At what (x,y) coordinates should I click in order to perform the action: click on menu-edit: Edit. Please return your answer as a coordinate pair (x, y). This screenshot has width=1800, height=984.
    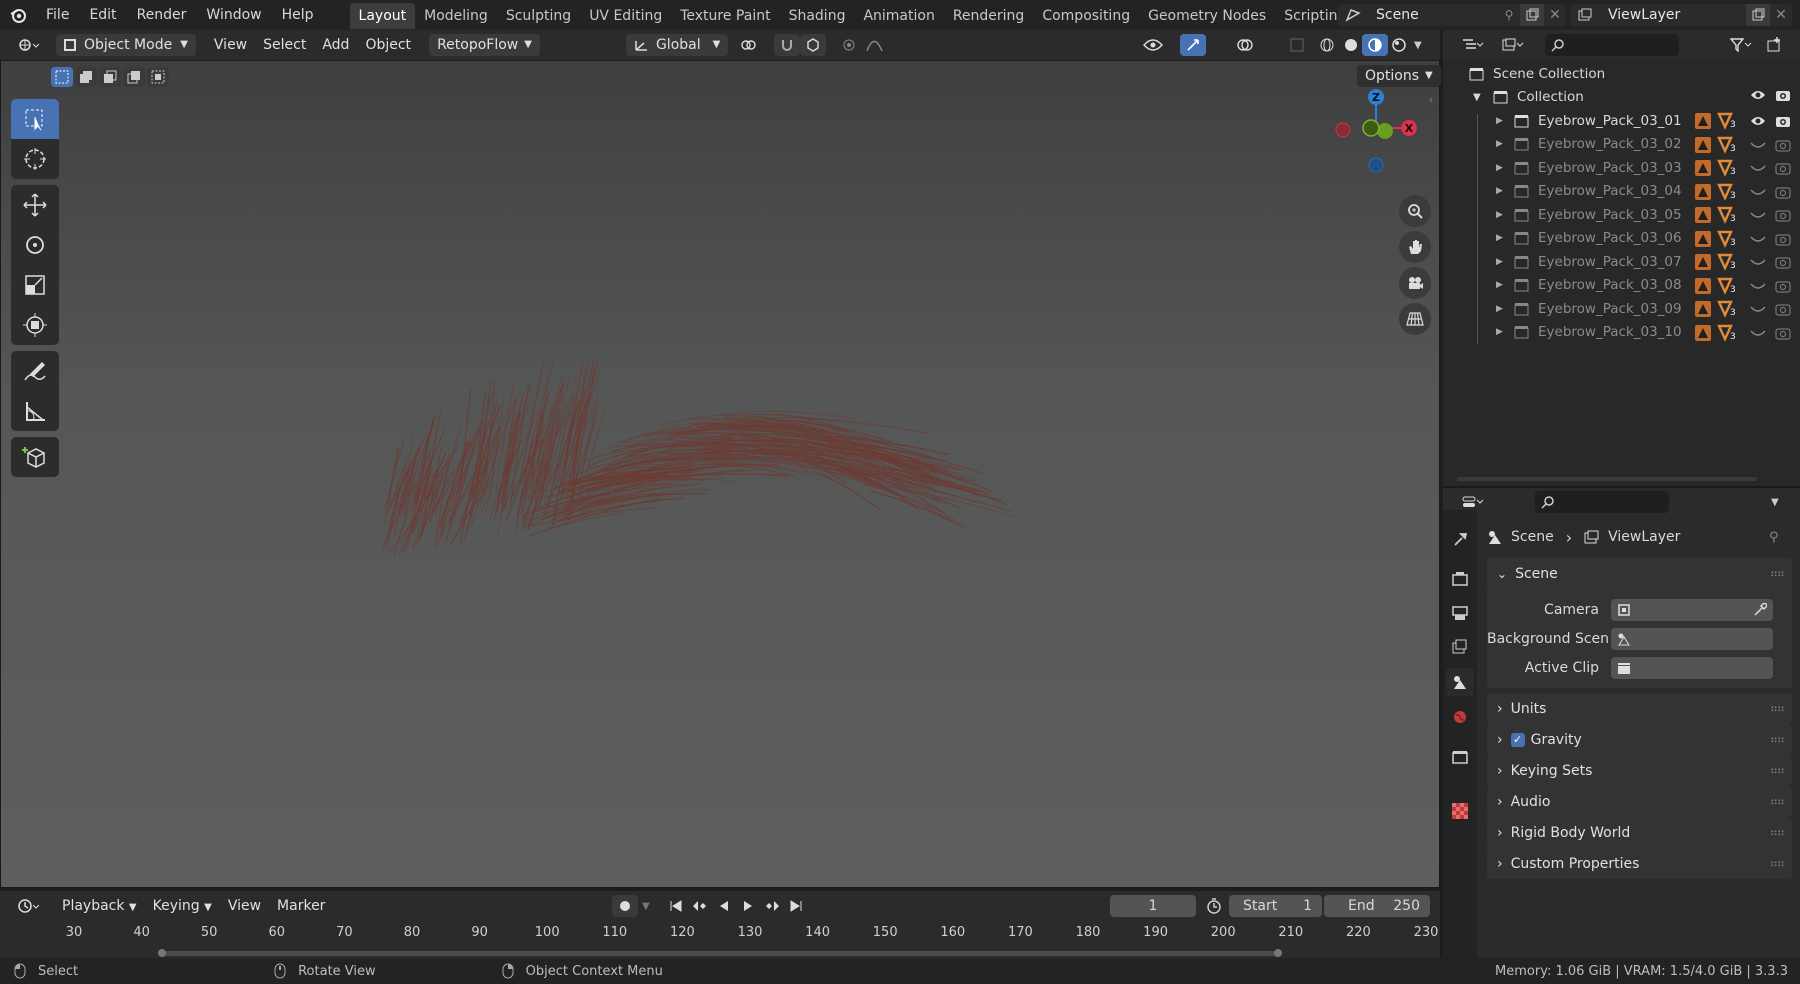
    Looking at the image, I should click on (102, 15).